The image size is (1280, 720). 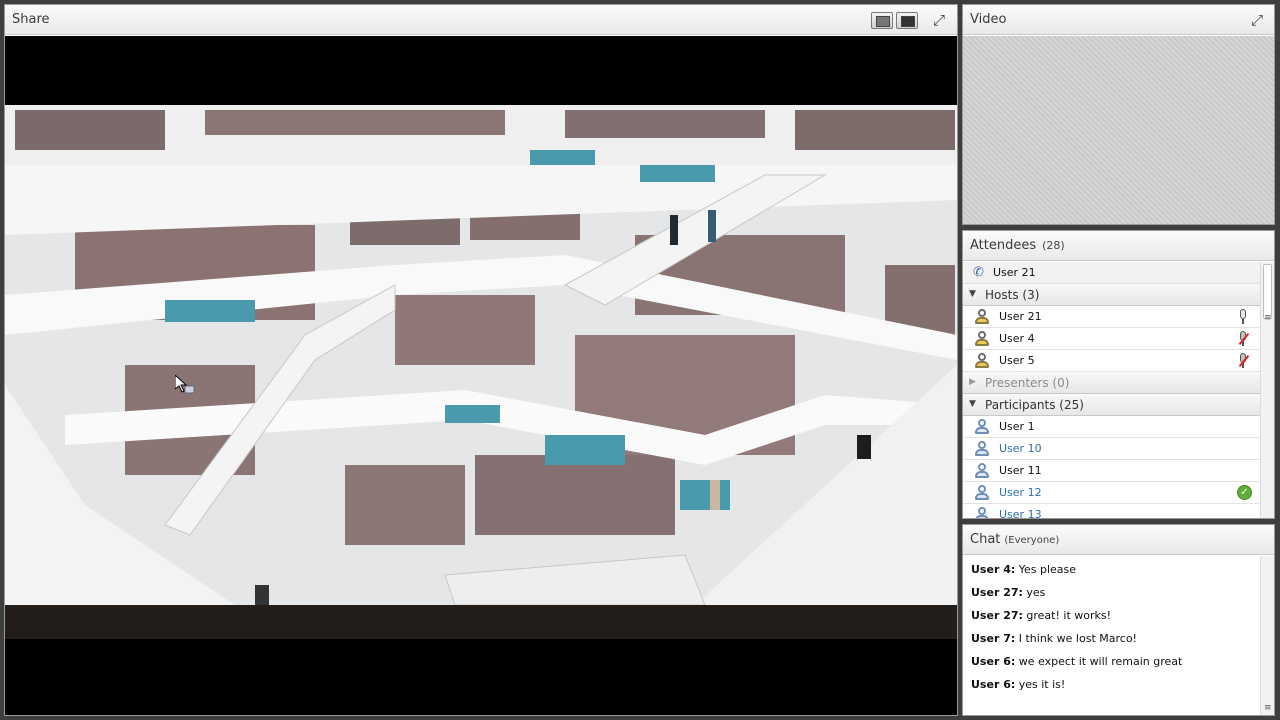 I want to click on video-area, so click(x=1118, y=130).